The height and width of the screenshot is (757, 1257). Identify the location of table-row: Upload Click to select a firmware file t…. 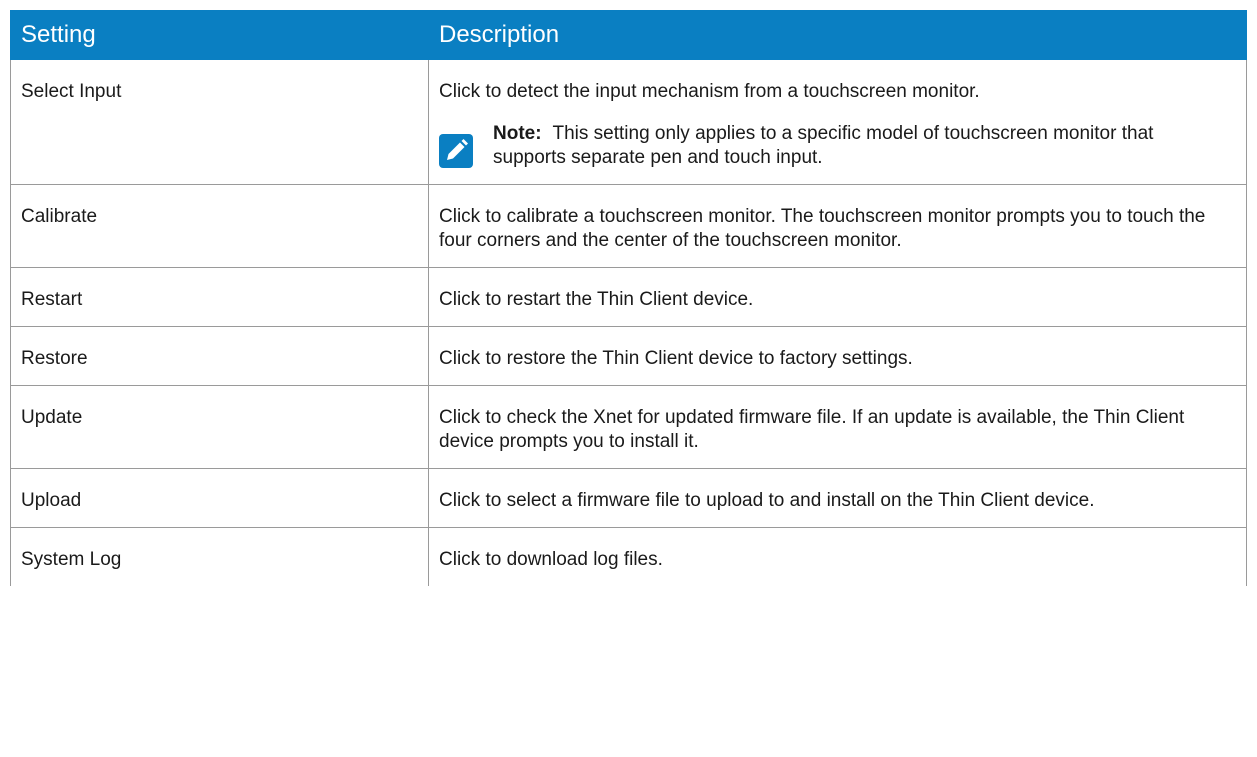
(628, 498).